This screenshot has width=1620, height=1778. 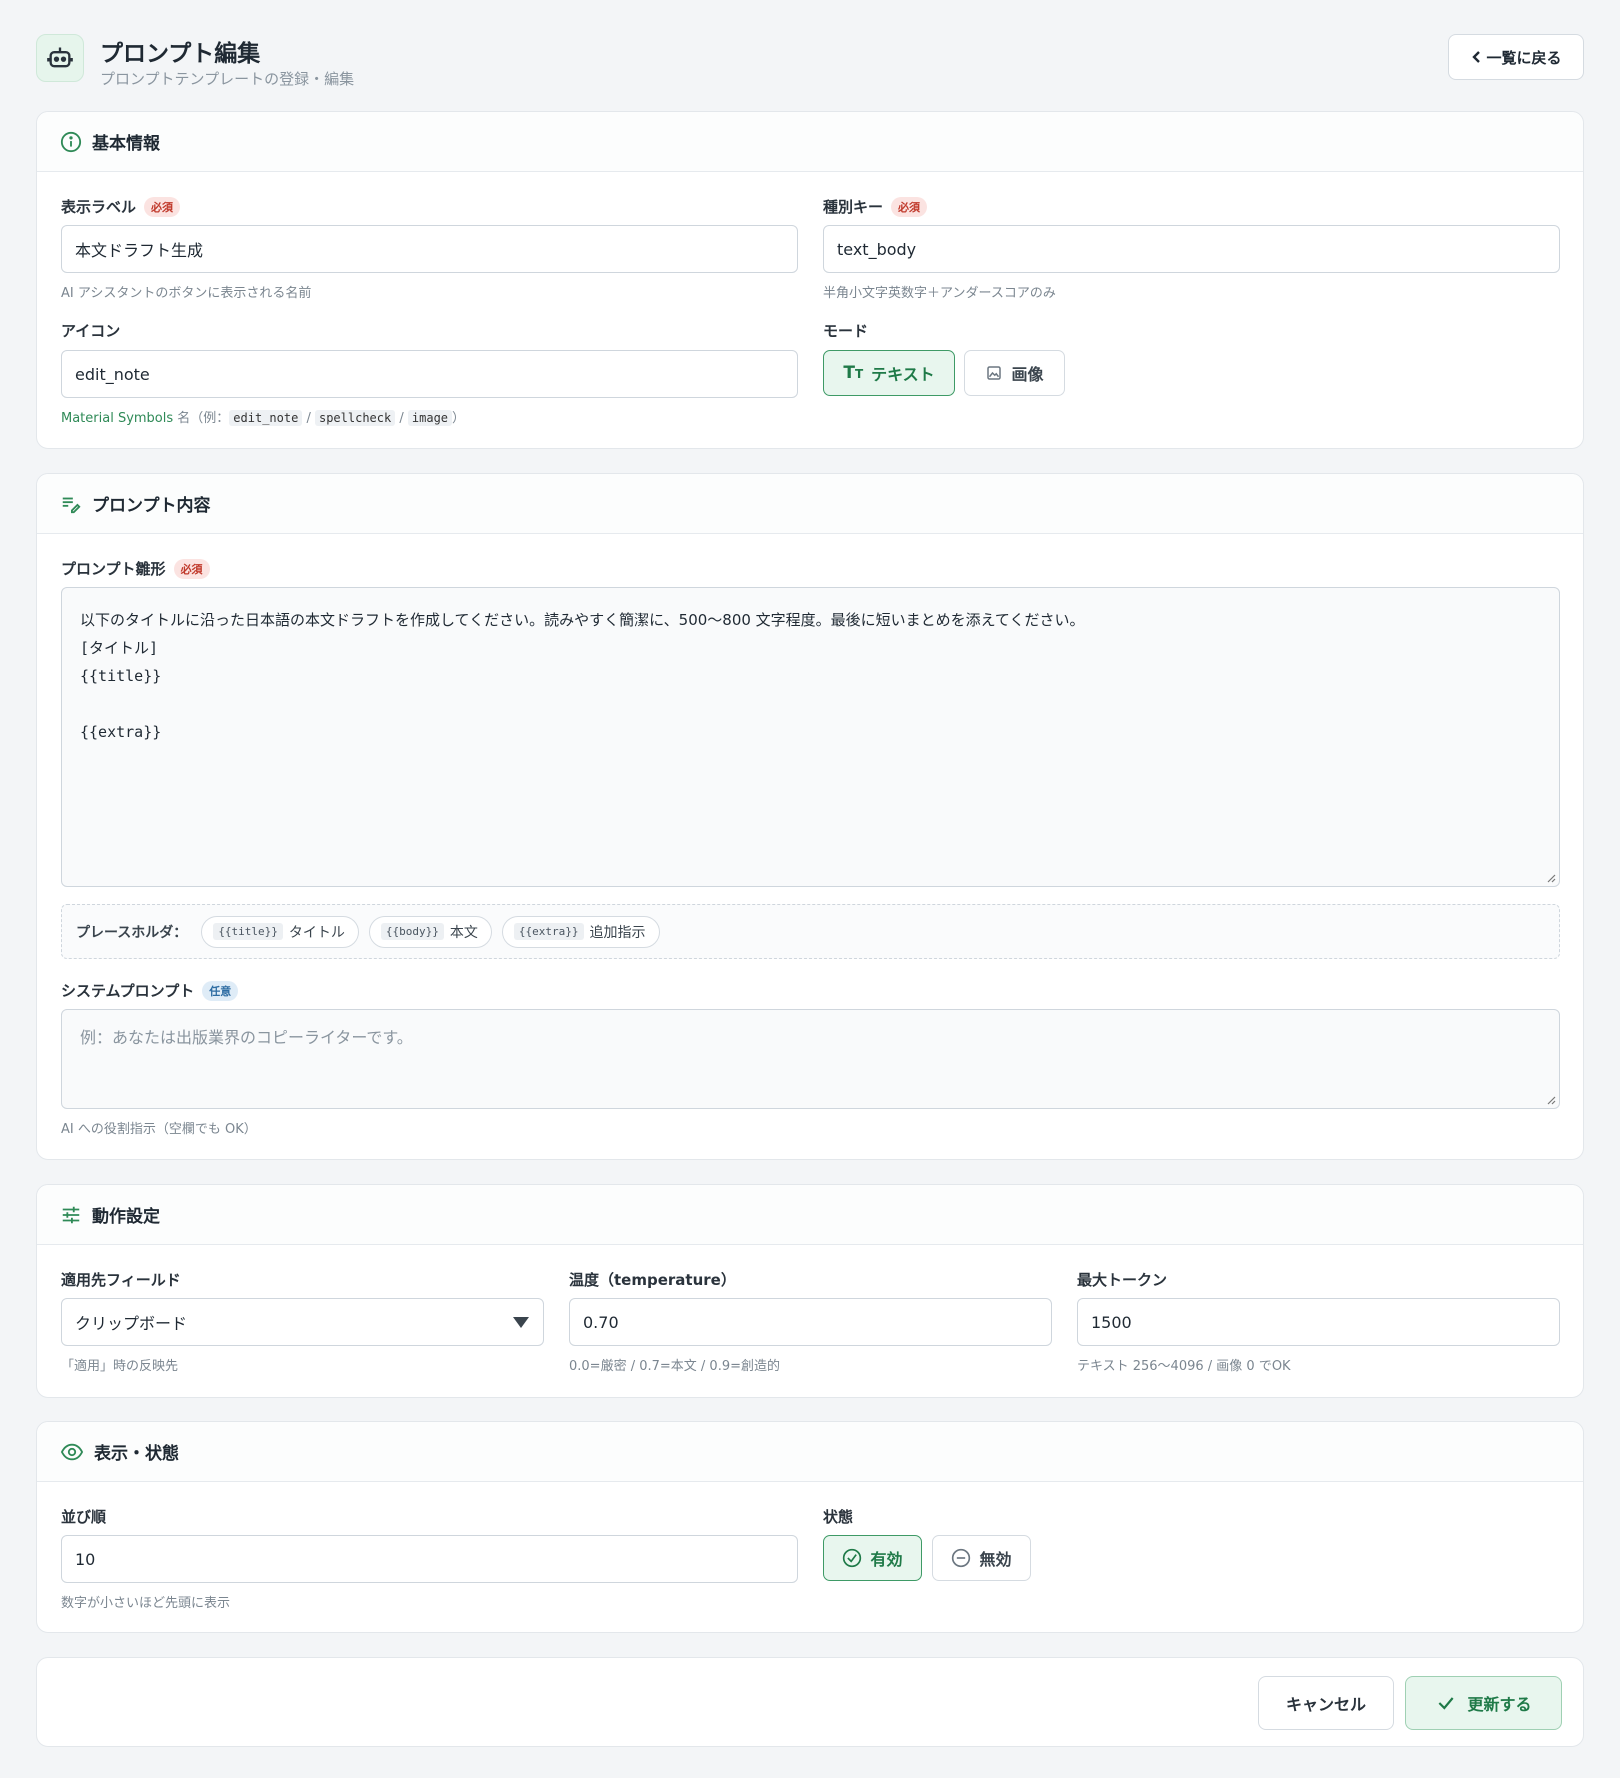 I want to click on max-tokens-label: 最大トークン, so click(x=1122, y=1280).